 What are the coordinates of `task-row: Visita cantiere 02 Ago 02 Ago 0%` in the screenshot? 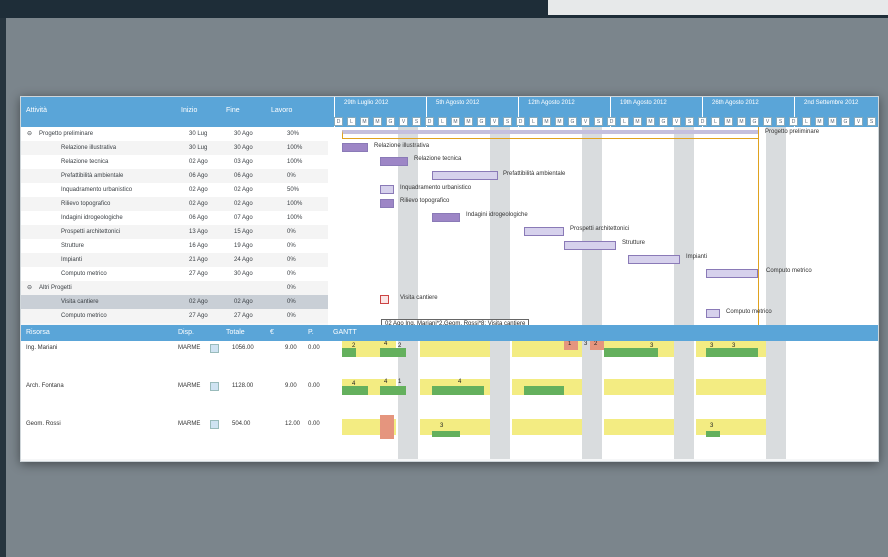 It's located at (174, 302).